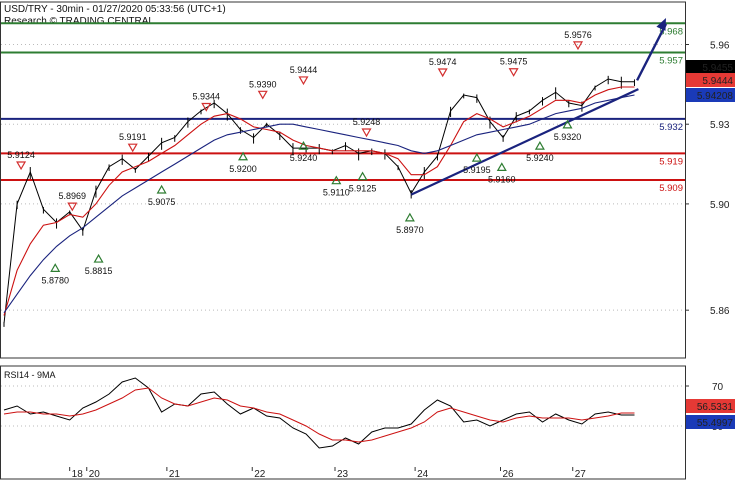 The image size is (735, 480). What do you see at coordinates (162, 202) in the screenshot?
I see `trough-label: 5.9075` at bounding box center [162, 202].